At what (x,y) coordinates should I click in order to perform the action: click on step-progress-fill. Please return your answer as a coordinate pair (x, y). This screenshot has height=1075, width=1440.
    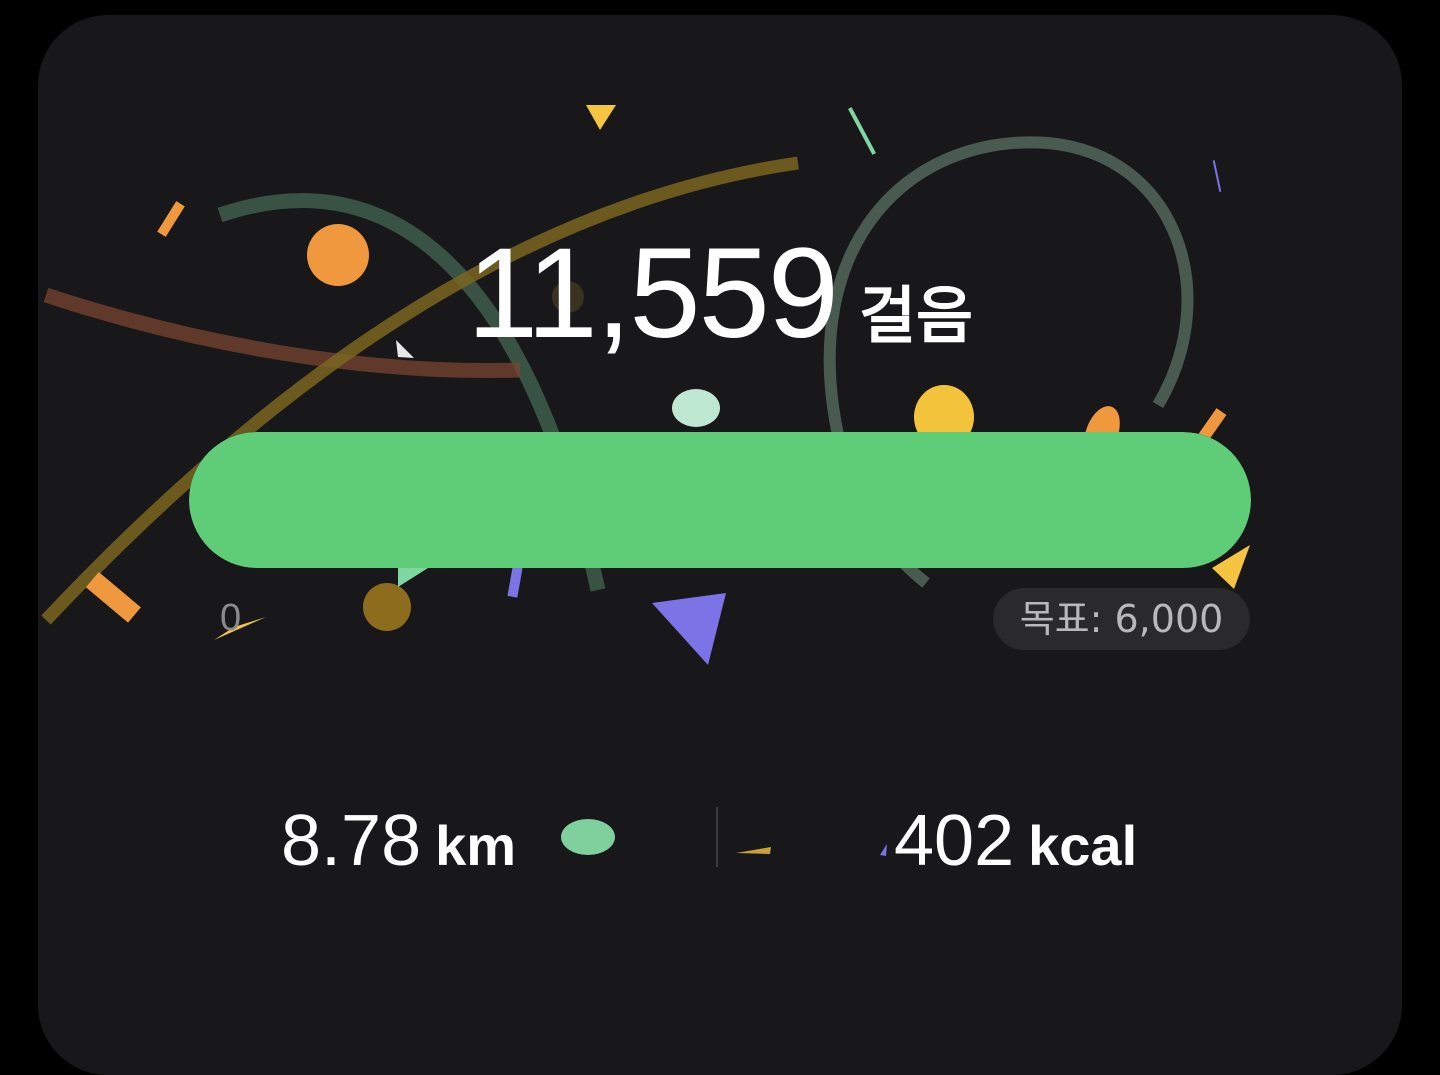
    Looking at the image, I should click on (720, 500).